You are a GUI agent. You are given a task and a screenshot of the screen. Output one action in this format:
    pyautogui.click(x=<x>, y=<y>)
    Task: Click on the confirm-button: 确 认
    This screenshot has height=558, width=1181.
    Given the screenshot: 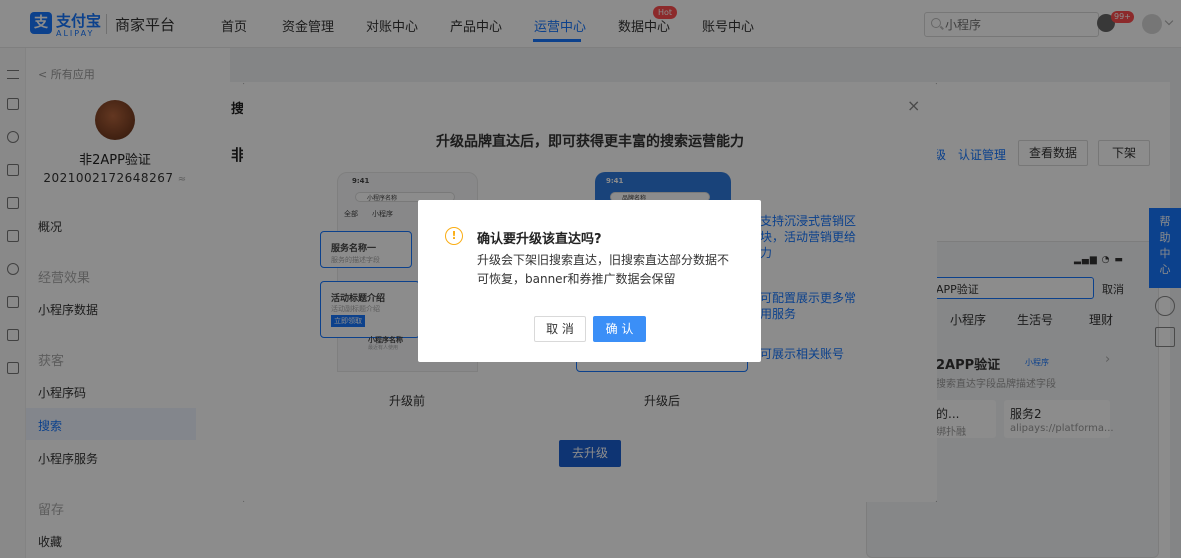 What is the action you would take?
    pyautogui.click(x=619, y=329)
    